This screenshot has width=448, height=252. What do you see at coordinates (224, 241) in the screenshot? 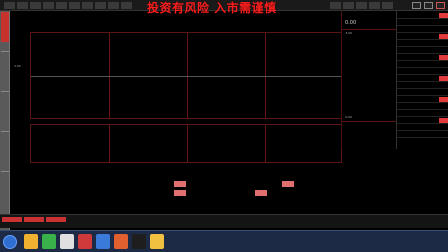
I see `windows-taskbar` at bounding box center [224, 241].